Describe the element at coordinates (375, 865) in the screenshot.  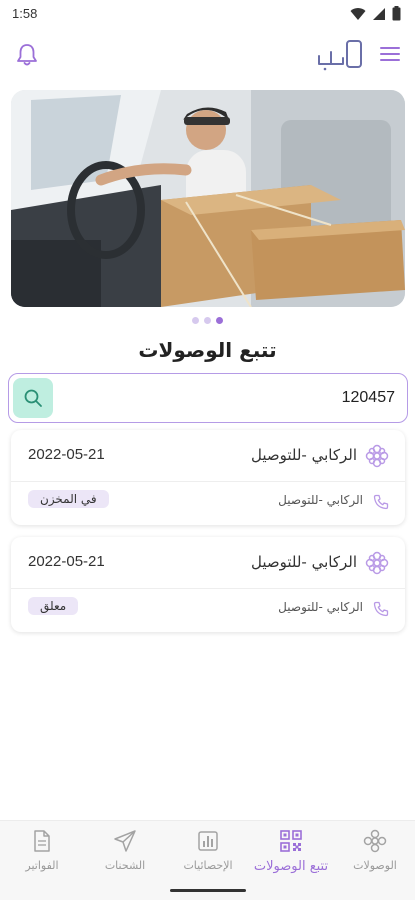
I see `nav-label: الوصولات` at that location.